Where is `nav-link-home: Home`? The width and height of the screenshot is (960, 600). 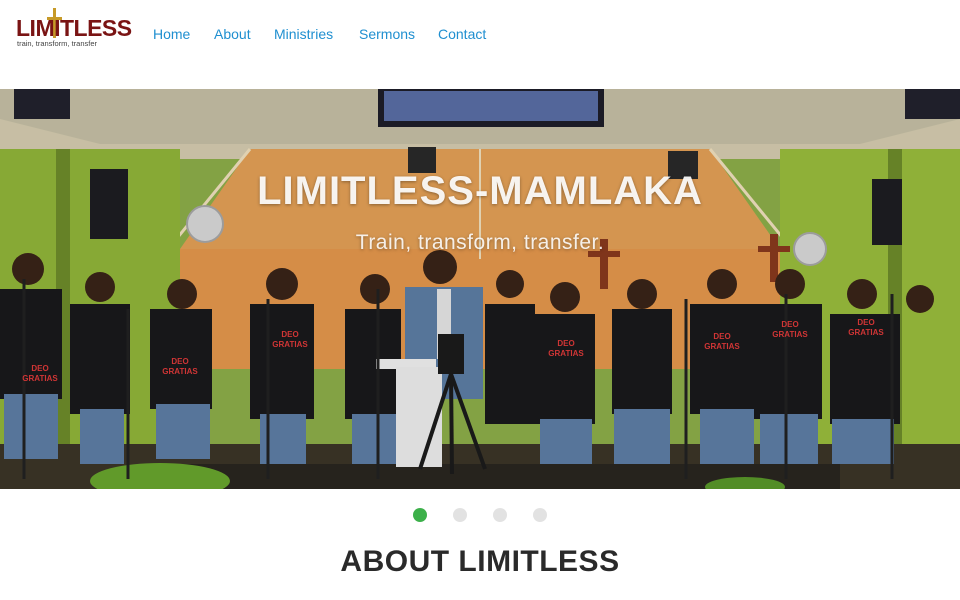
nav-link-home: Home is located at coordinates (171, 34).